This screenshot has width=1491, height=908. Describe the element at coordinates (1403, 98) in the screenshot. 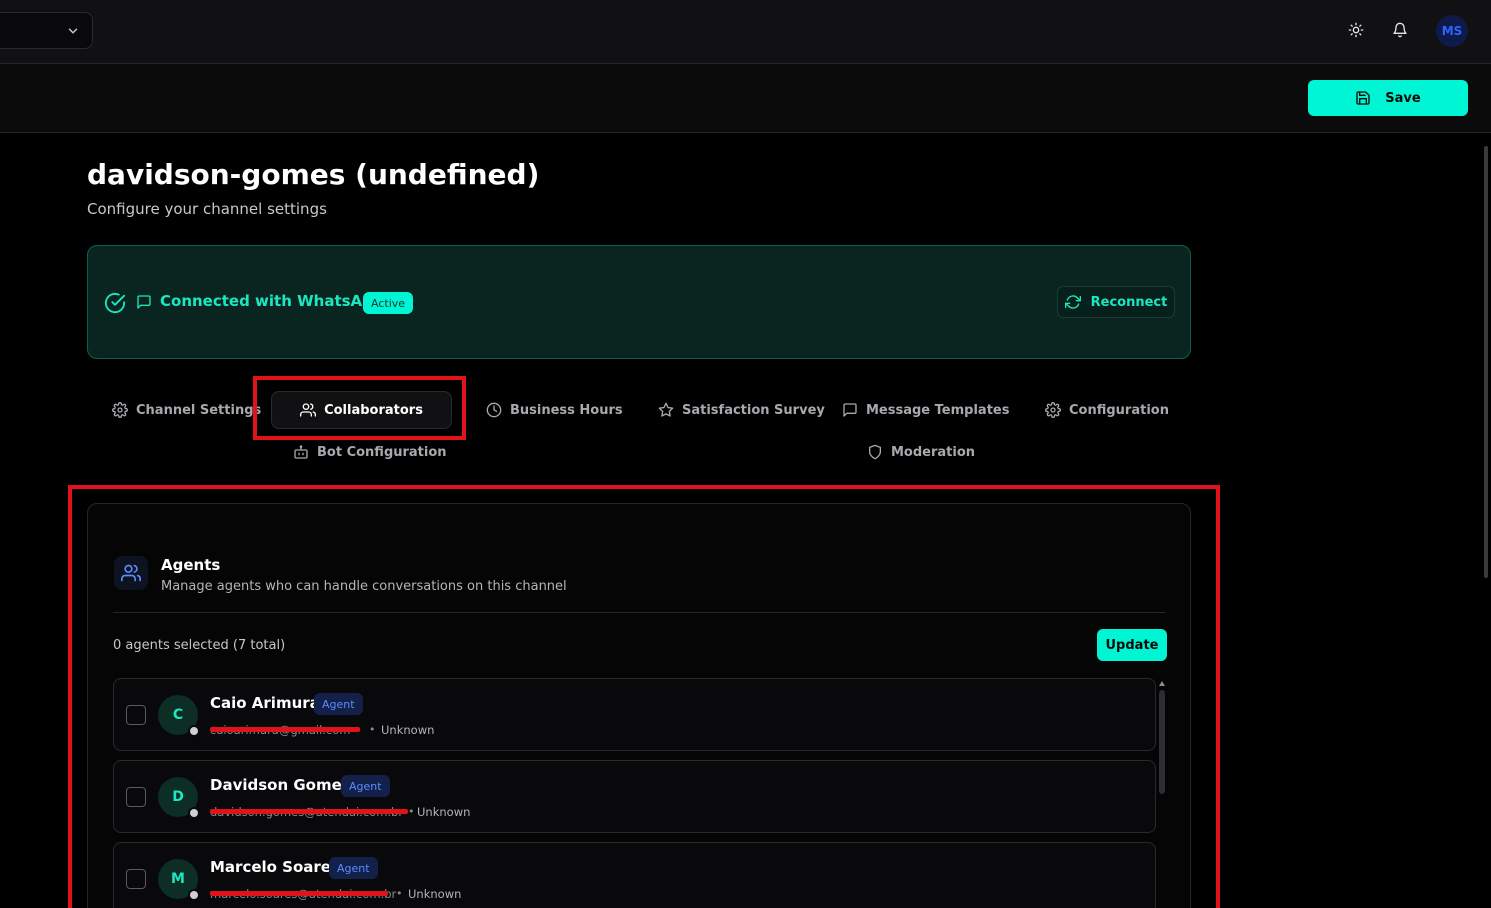

I see `save-button-label: Save` at that location.